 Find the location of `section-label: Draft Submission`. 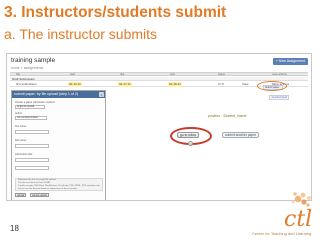

section-label: Draft Submission is located at coordinates (23, 79).